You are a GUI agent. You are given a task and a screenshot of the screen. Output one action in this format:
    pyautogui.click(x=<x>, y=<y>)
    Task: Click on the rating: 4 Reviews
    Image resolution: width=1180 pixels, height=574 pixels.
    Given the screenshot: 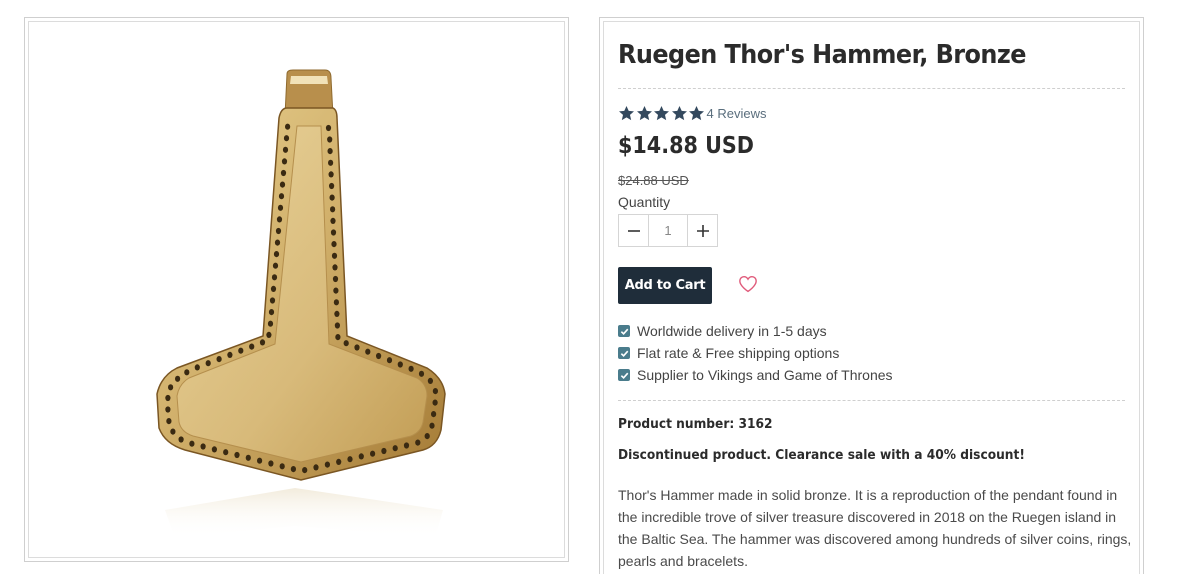 What is the action you would take?
    pyautogui.click(x=692, y=113)
    